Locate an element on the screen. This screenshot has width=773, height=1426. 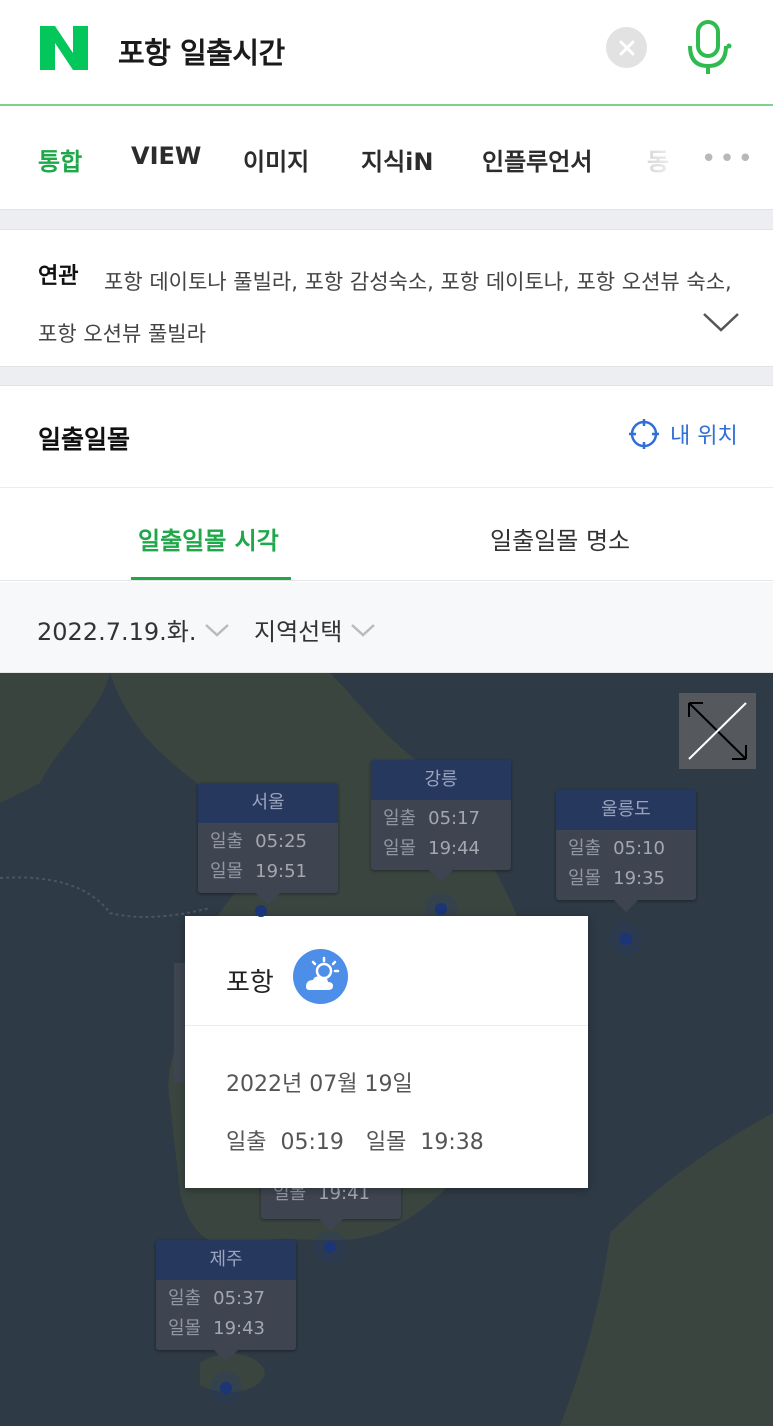
date-select-value: 2022.7.19.화. is located at coordinates (117, 632).